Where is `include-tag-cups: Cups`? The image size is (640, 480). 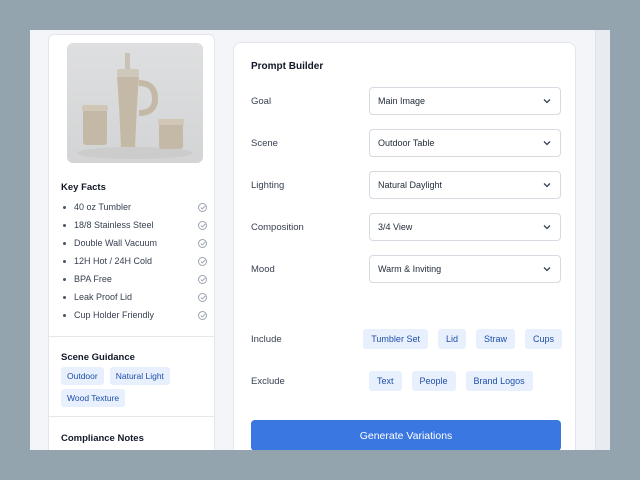
include-tag-cups: Cups is located at coordinates (543, 339).